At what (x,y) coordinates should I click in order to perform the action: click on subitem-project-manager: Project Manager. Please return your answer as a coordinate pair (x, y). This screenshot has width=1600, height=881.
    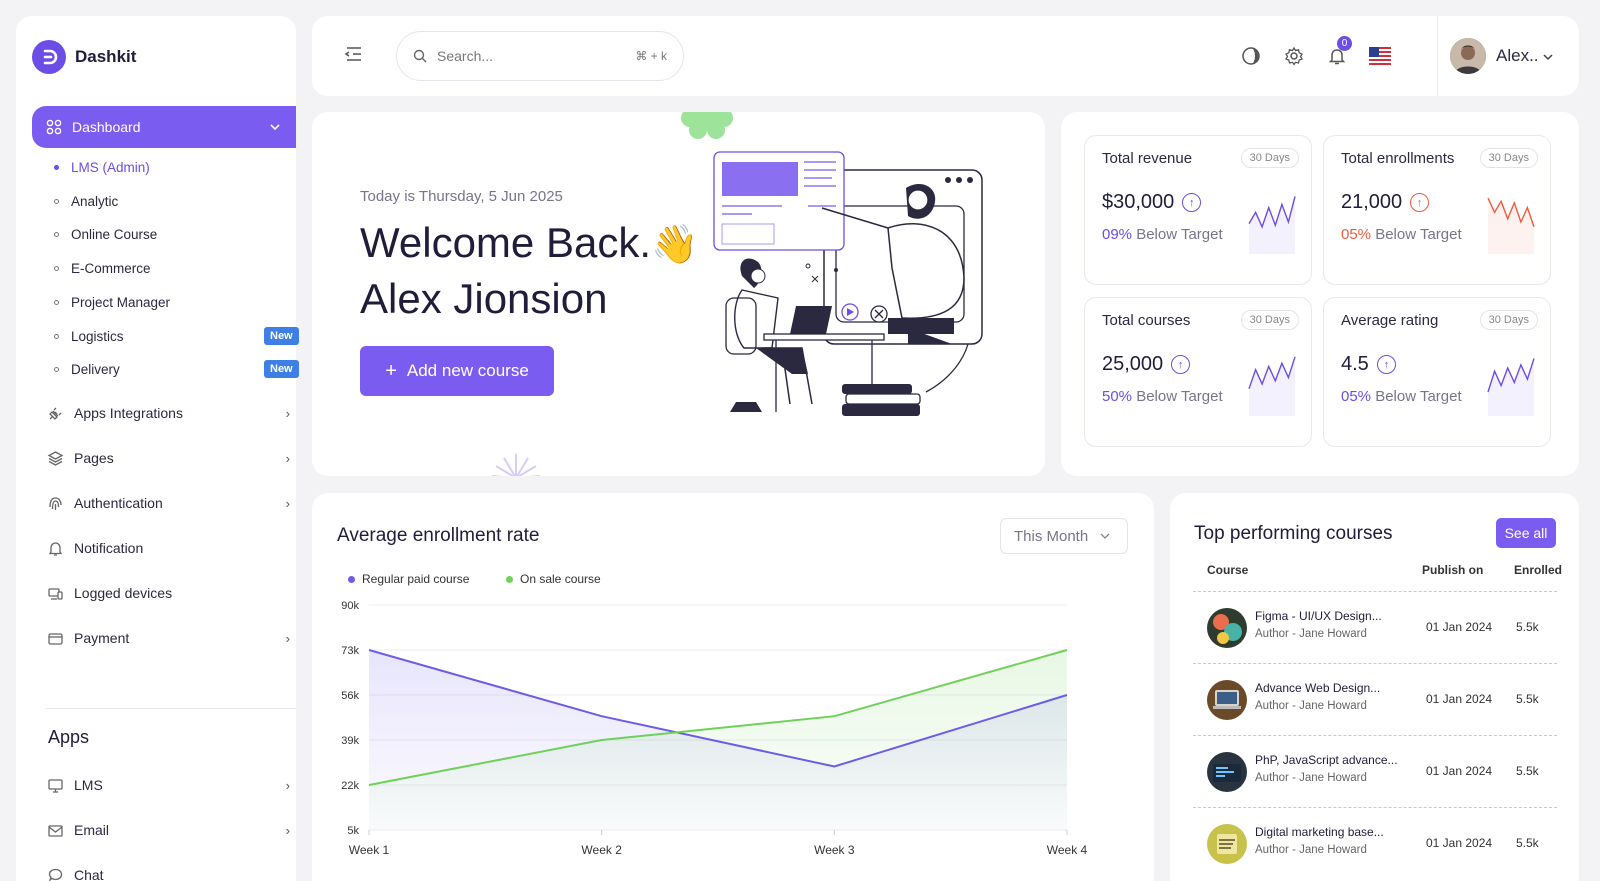
    Looking at the image, I should click on (179, 302).